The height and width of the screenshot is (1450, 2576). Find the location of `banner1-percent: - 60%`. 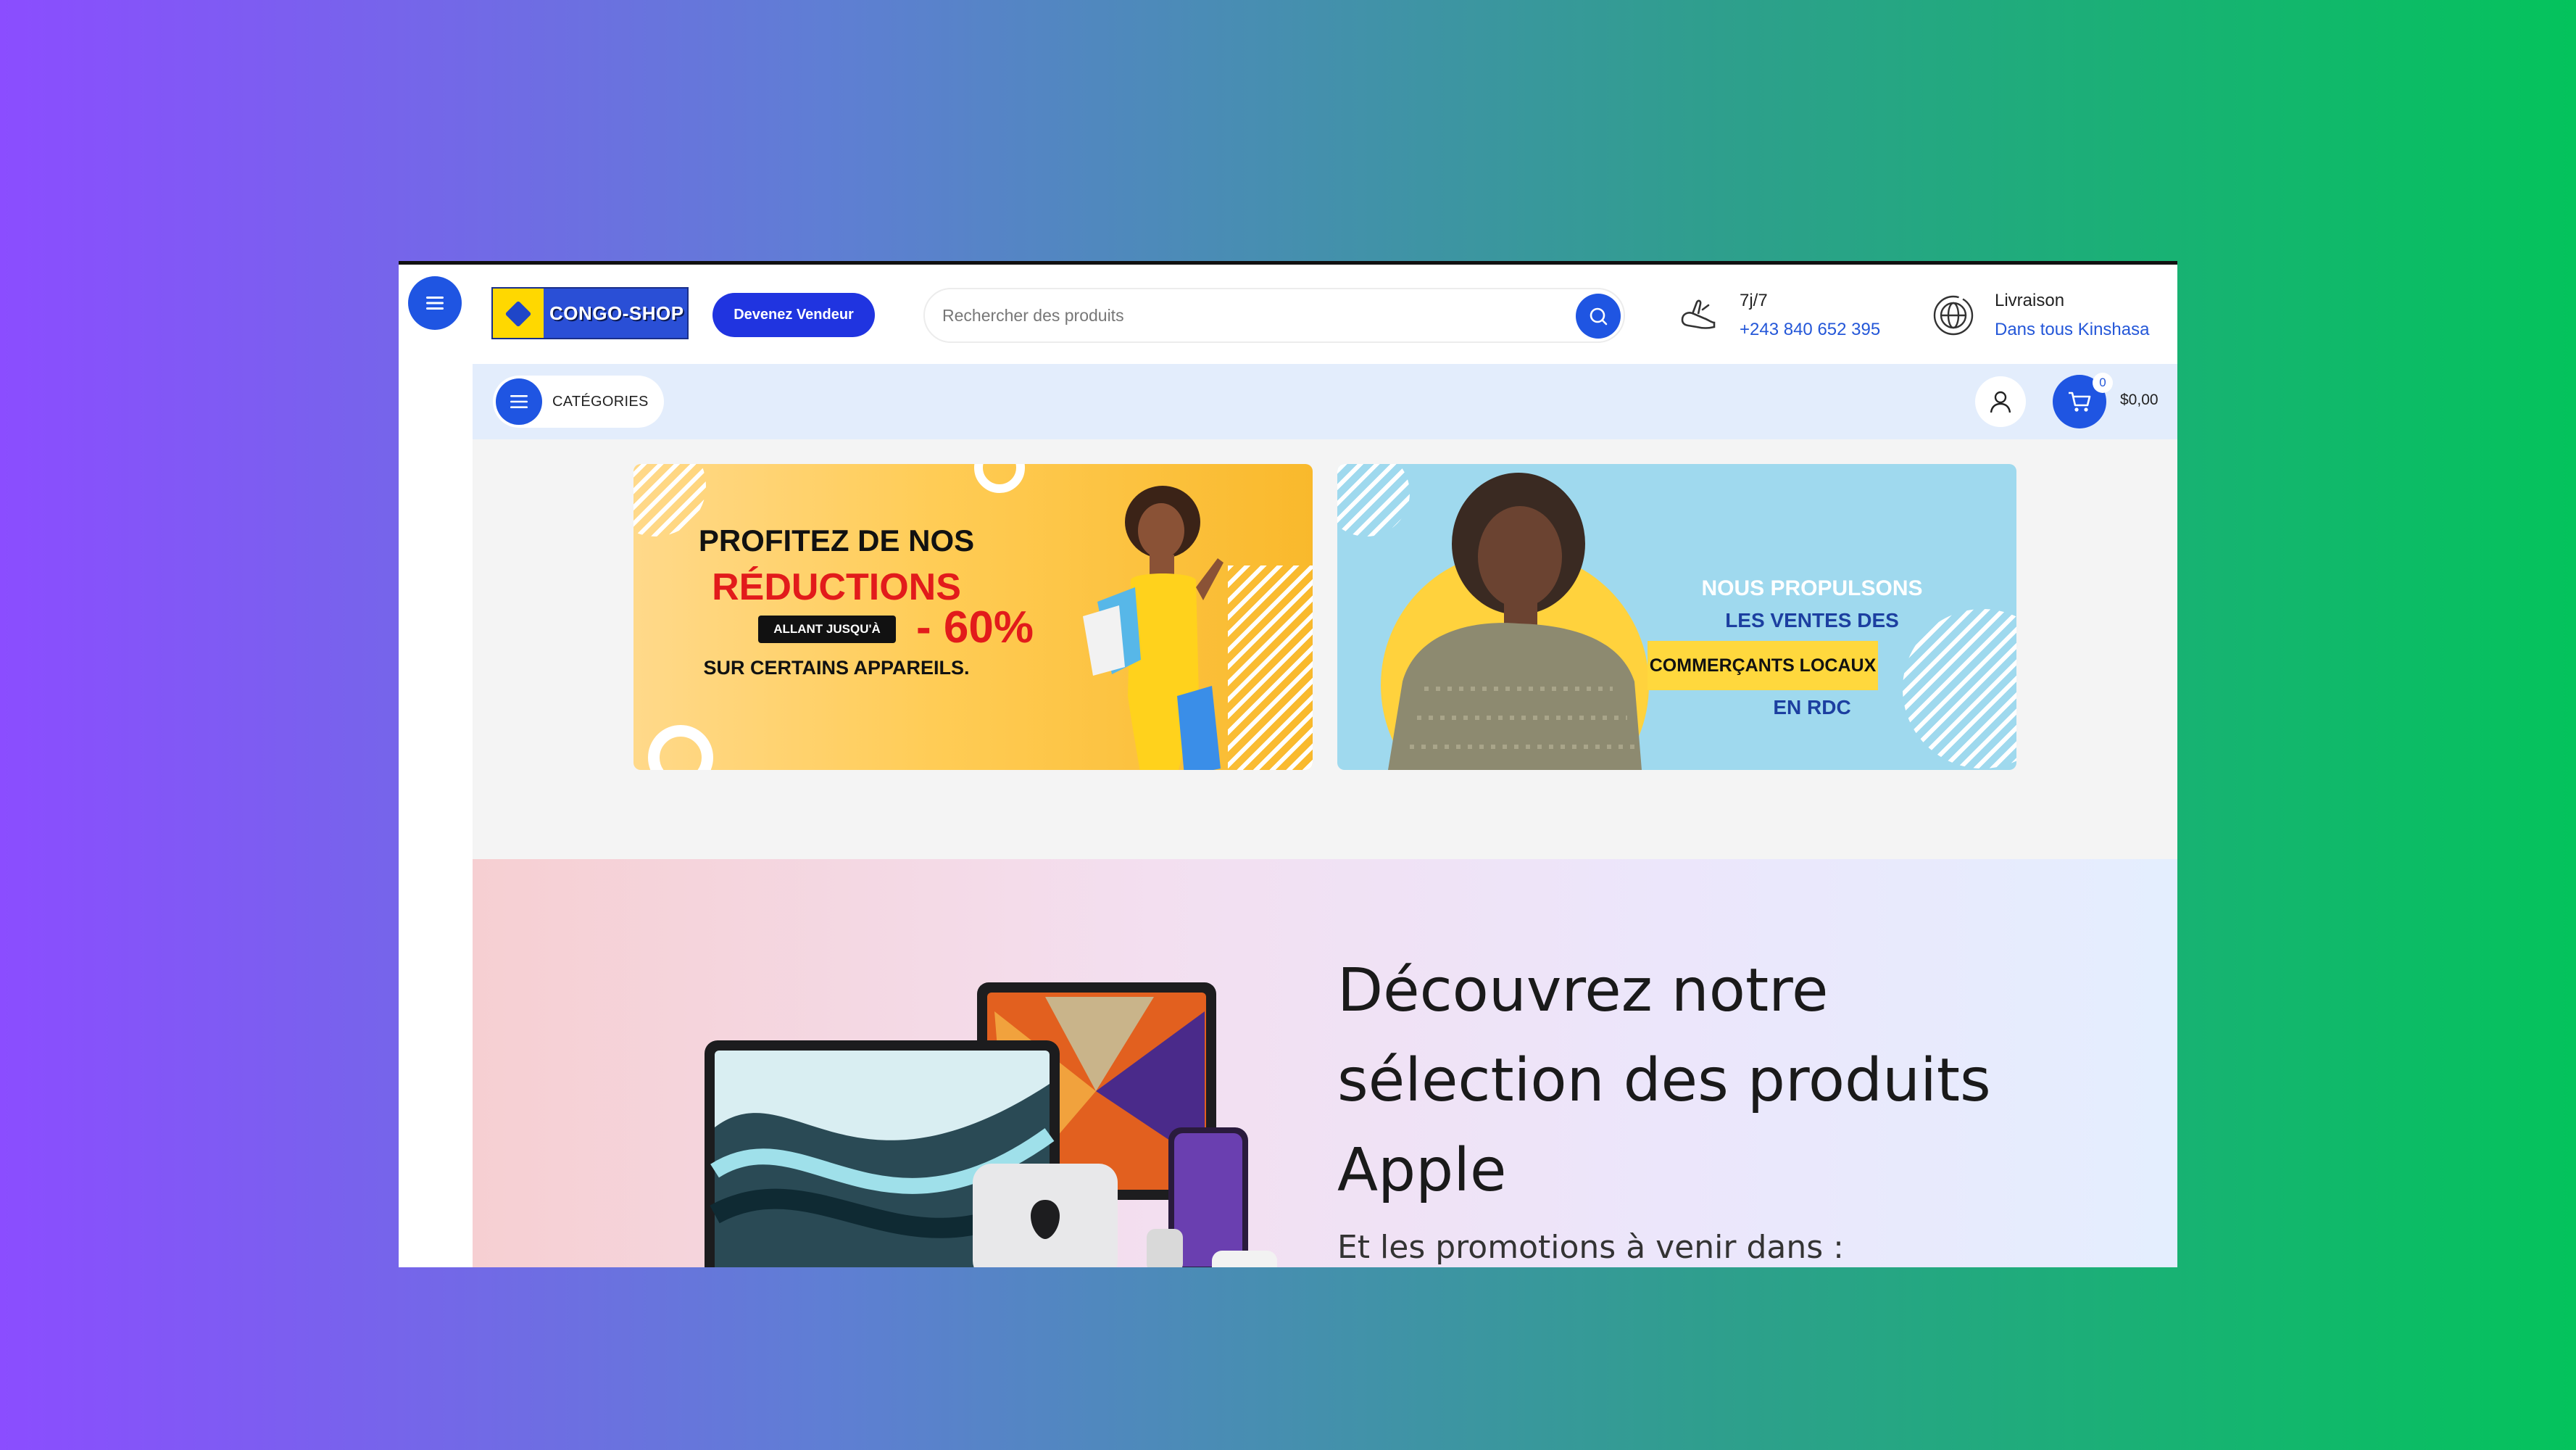

banner1-percent: - 60% is located at coordinates (975, 627).